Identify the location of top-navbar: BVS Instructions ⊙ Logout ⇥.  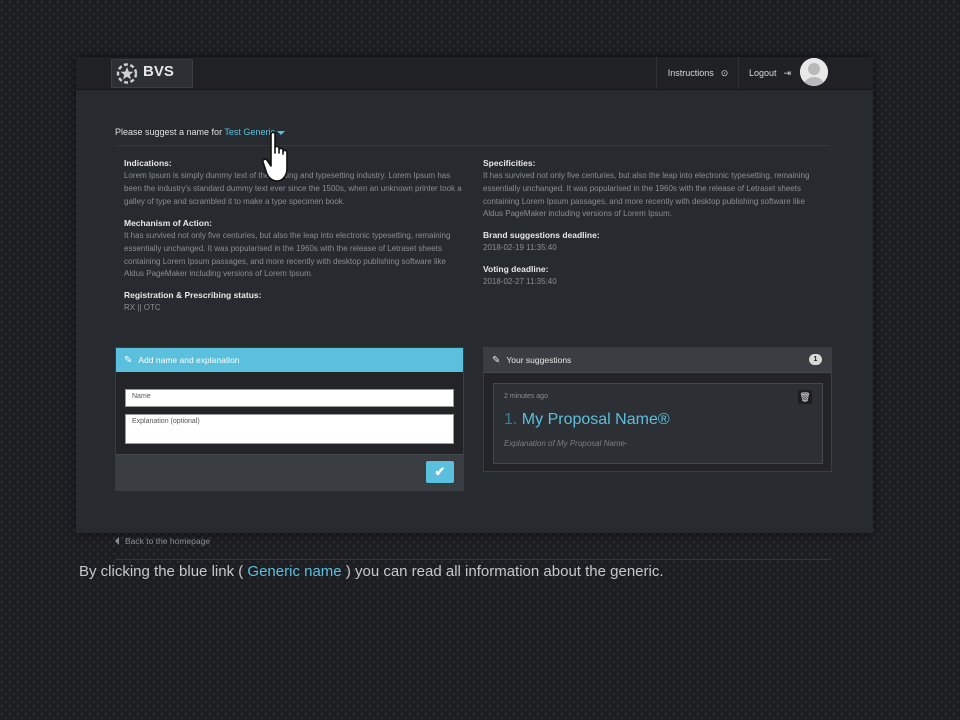
(474, 73).